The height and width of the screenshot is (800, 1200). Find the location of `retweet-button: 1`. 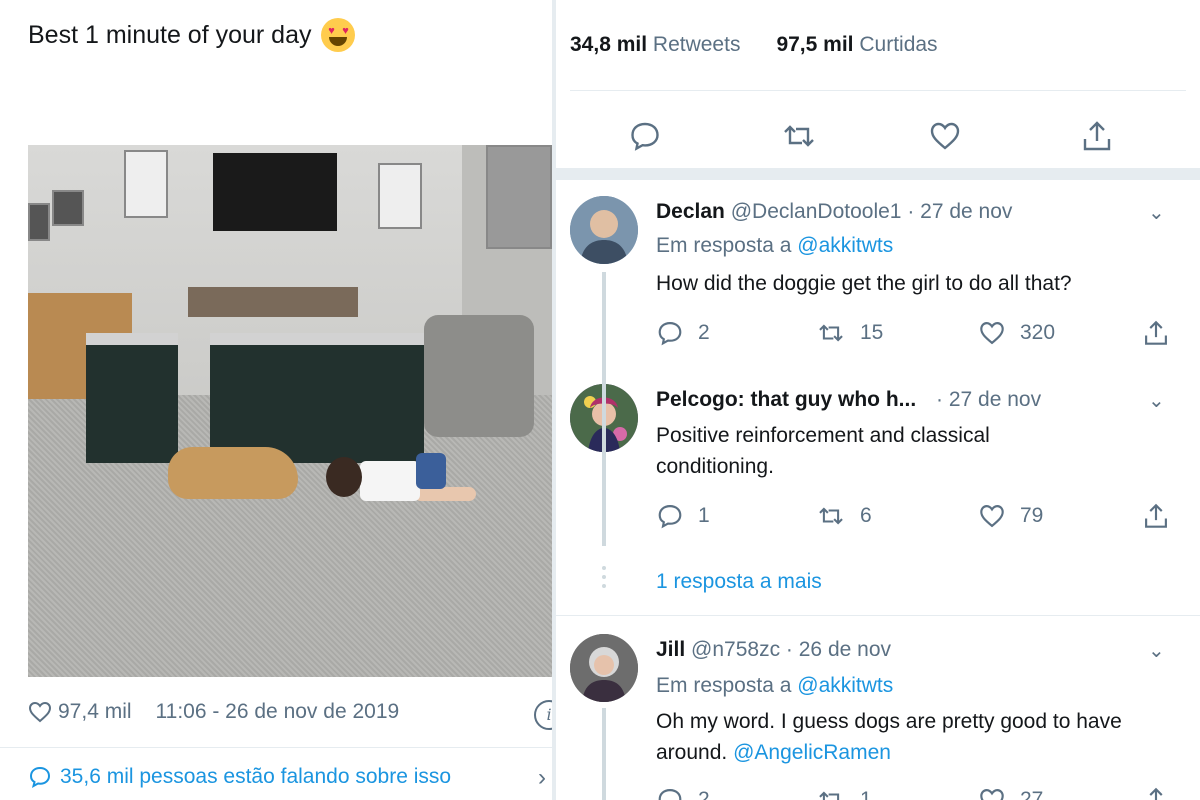

retweet-button: 1 is located at coordinates (844, 793).